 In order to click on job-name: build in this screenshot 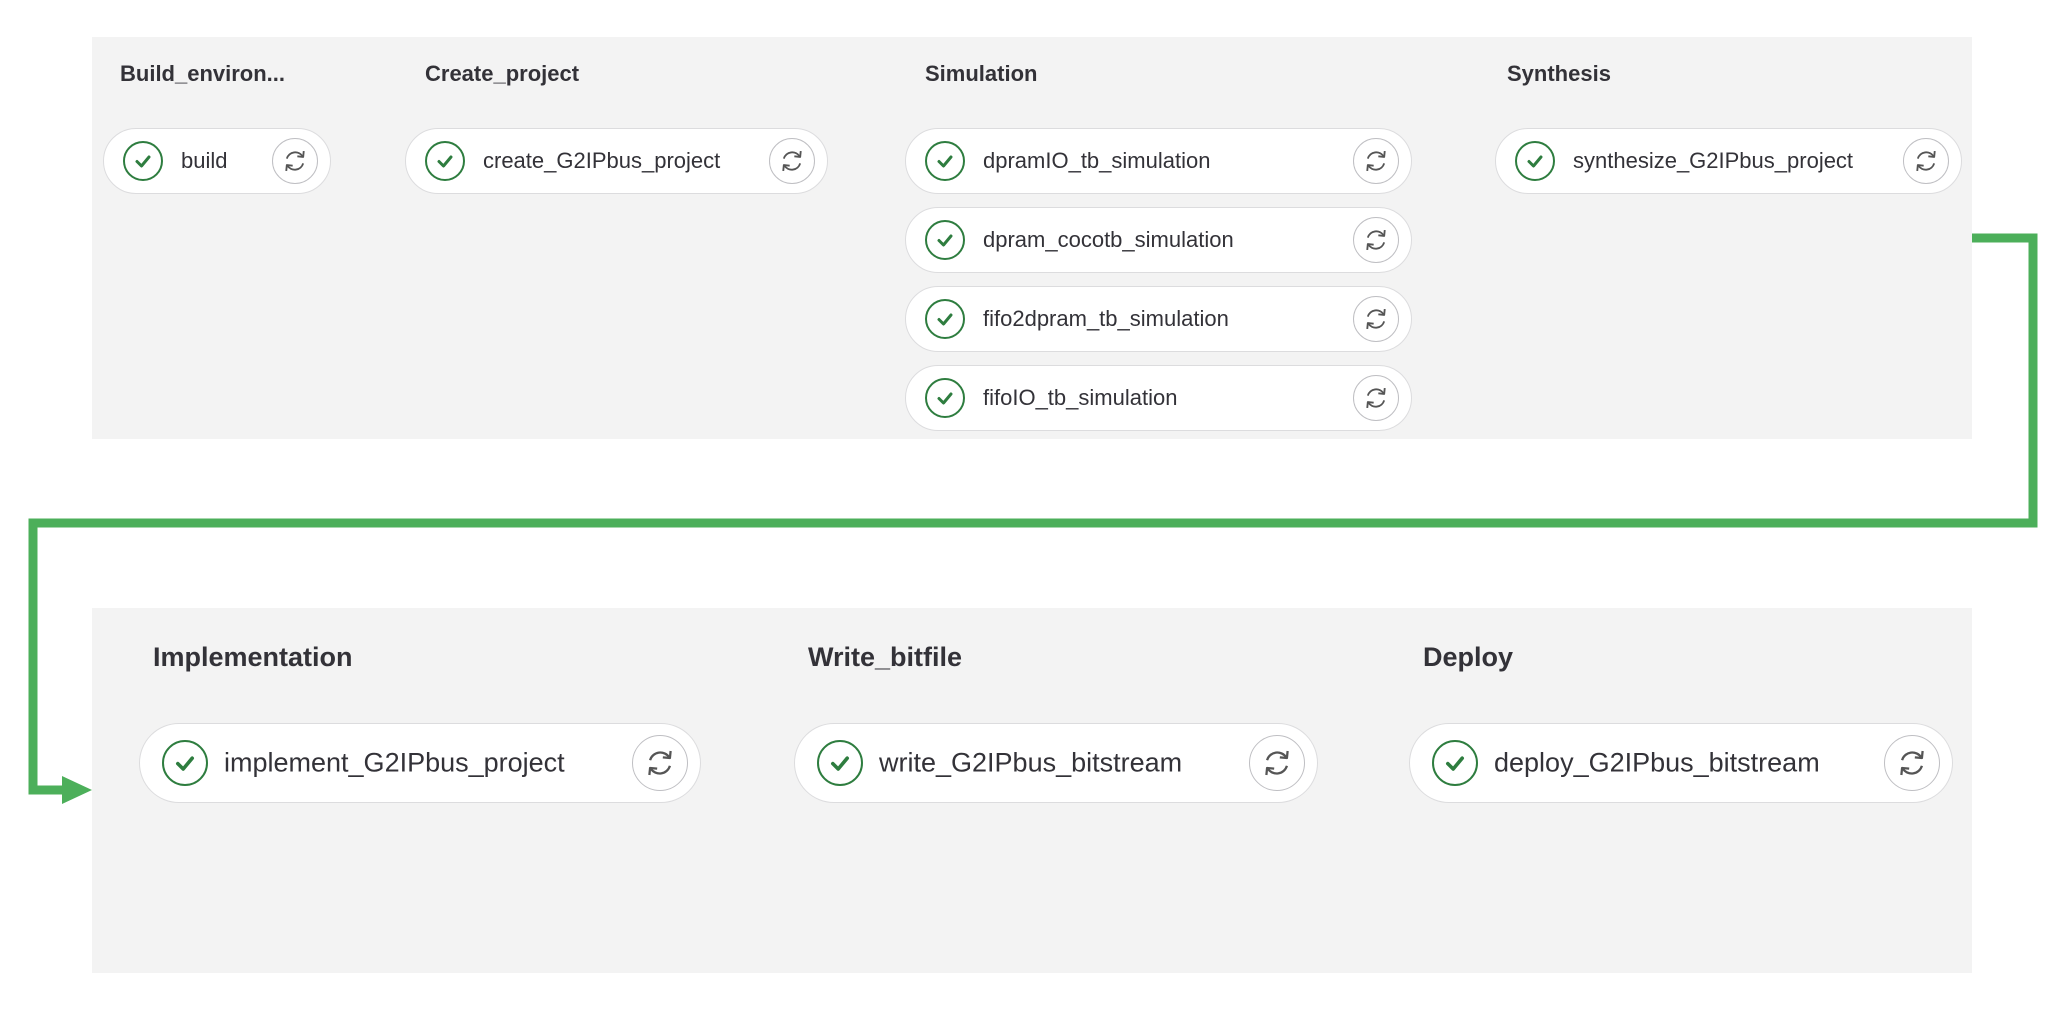, I will do `click(204, 160)`.